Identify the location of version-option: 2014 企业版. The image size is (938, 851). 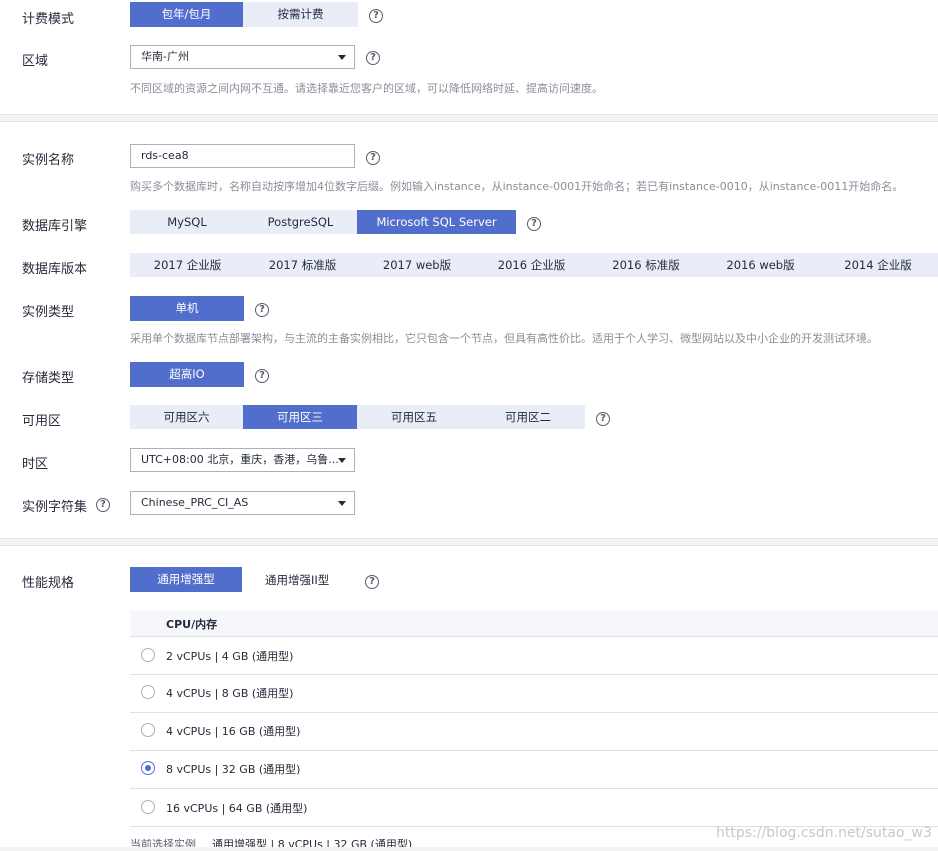
(878, 265).